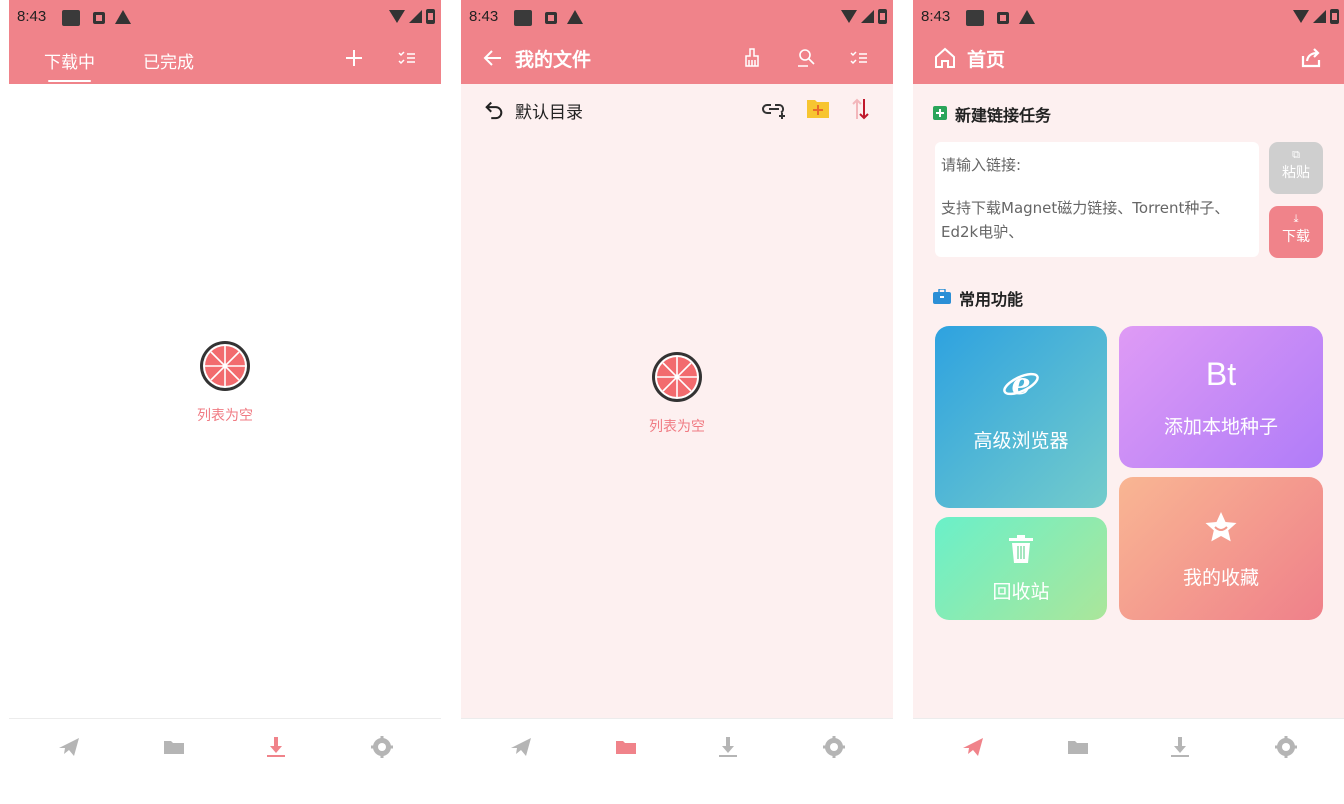  I want to click on features-heading: 常用功能, so click(978, 298).